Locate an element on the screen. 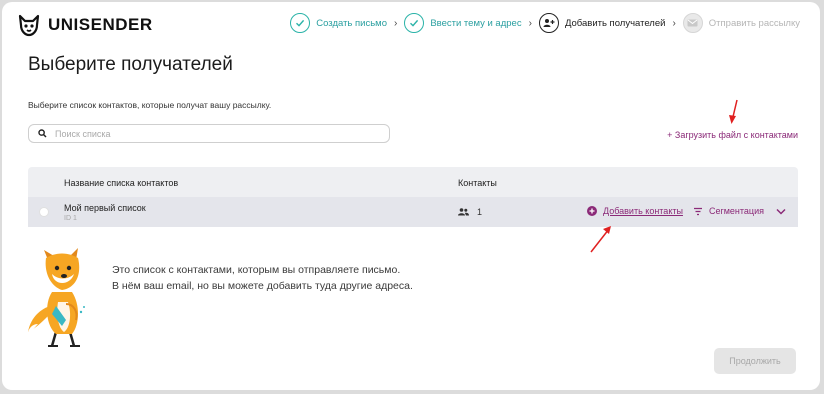  list-select-radio is located at coordinates (44, 212).